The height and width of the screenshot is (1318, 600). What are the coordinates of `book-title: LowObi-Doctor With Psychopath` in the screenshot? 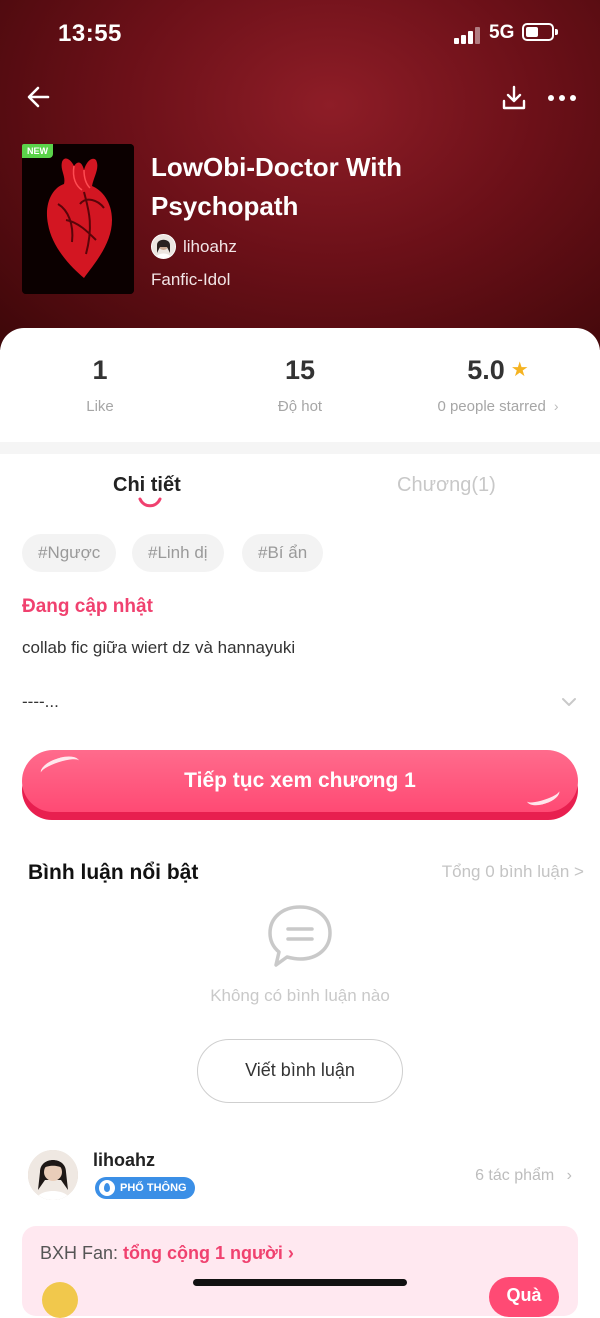 It's located at (277, 186).